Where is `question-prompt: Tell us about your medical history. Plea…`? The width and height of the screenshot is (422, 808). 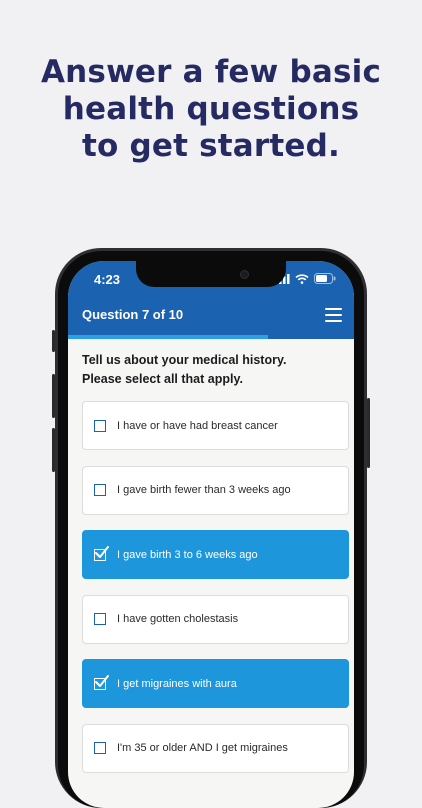 question-prompt: Tell us about your medical history. Plea… is located at coordinates (212, 370).